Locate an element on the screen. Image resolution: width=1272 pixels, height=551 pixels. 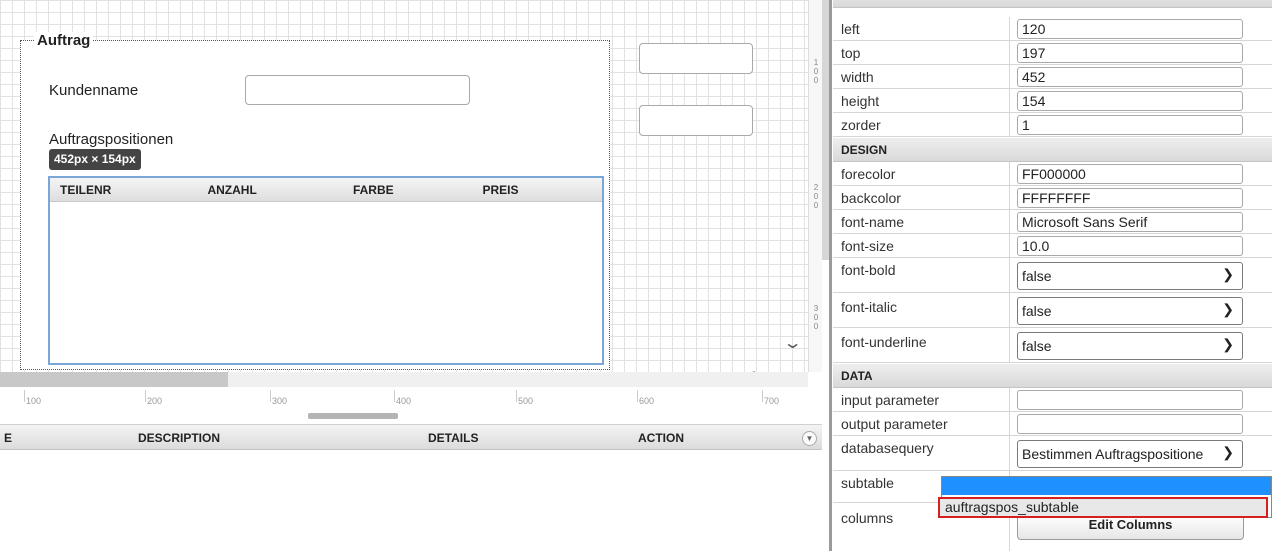
prop-row-left: left 120 is located at coordinates (1052, 29).